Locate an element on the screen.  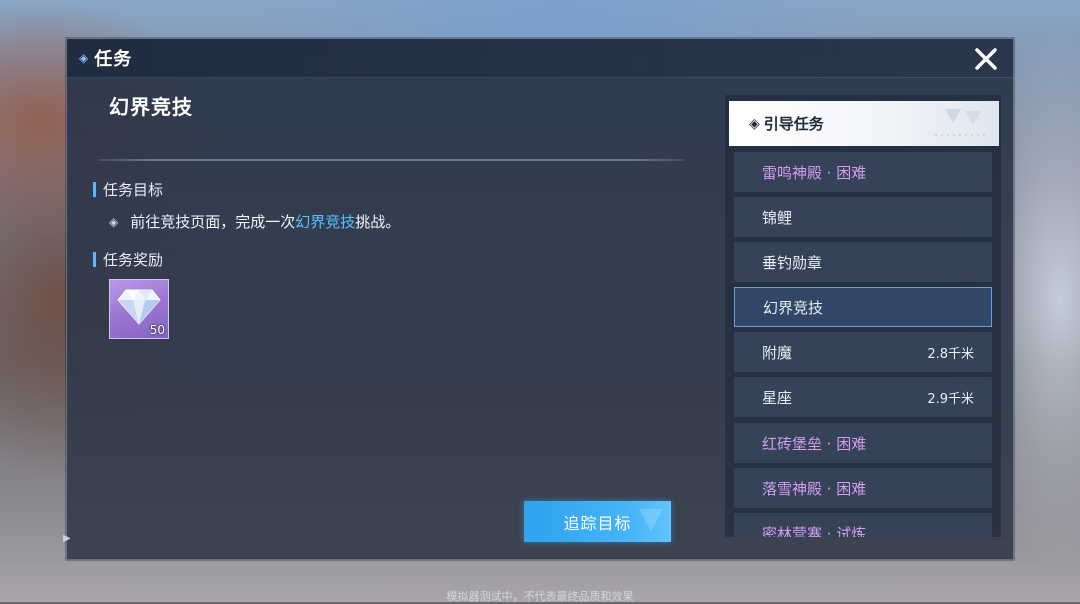
reward-item: 50 is located at coordinates (139, 309).